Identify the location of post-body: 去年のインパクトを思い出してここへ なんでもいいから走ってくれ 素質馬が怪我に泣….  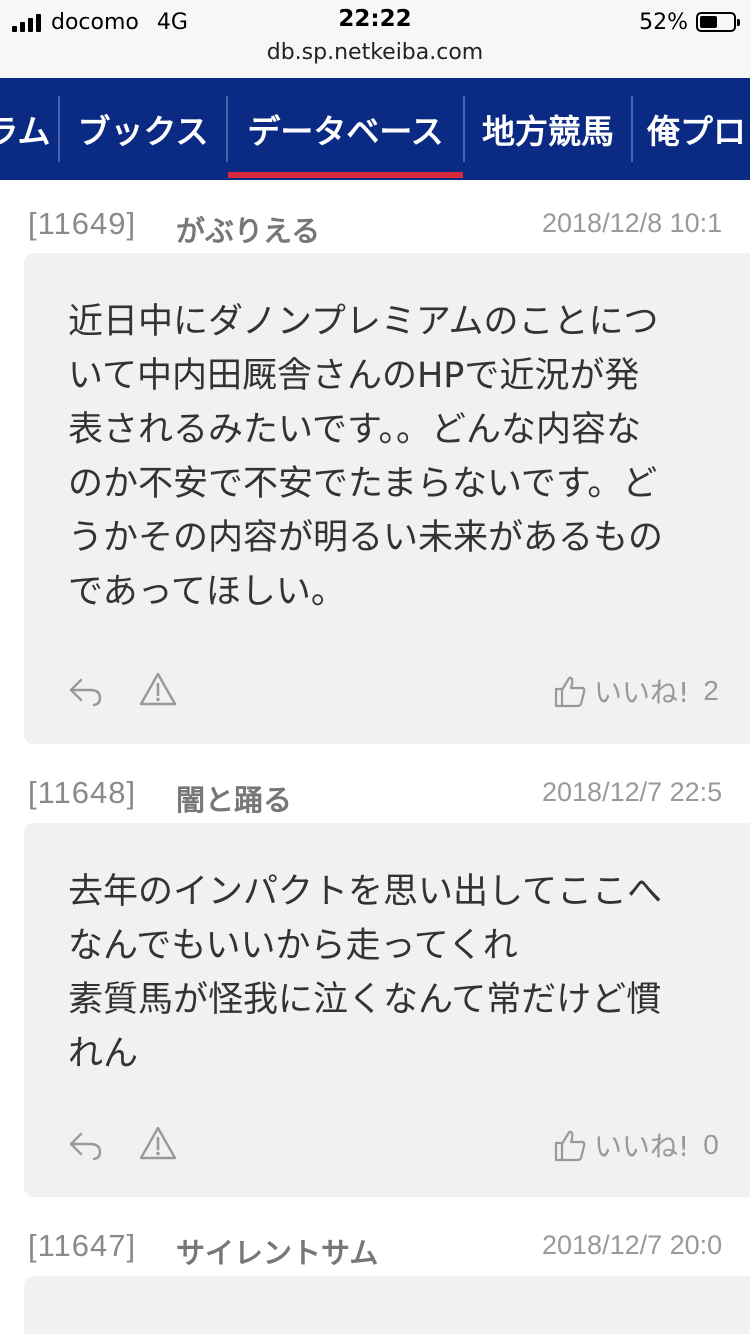
(365, 973).